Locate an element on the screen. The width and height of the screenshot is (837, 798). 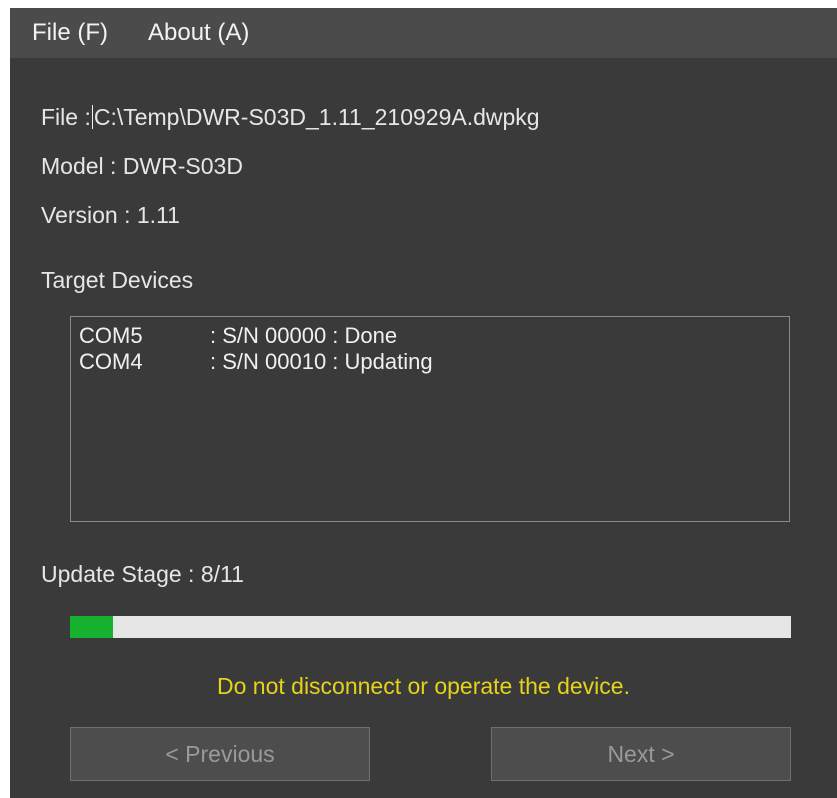
menu-bar: File (F) About (A) is located at coordinates (423, 33).